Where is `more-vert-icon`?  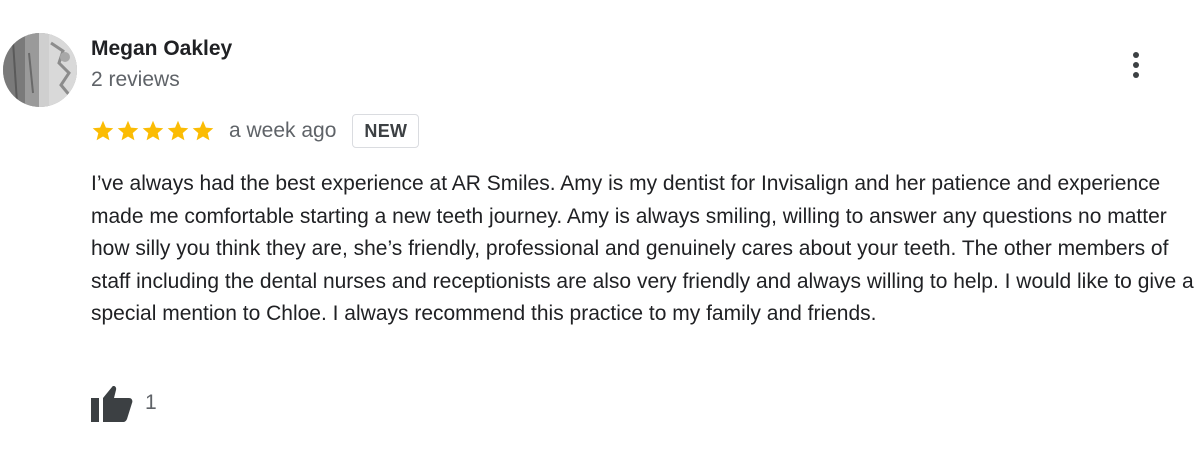
more-vert-icon is located at coordinates (1136, 65).